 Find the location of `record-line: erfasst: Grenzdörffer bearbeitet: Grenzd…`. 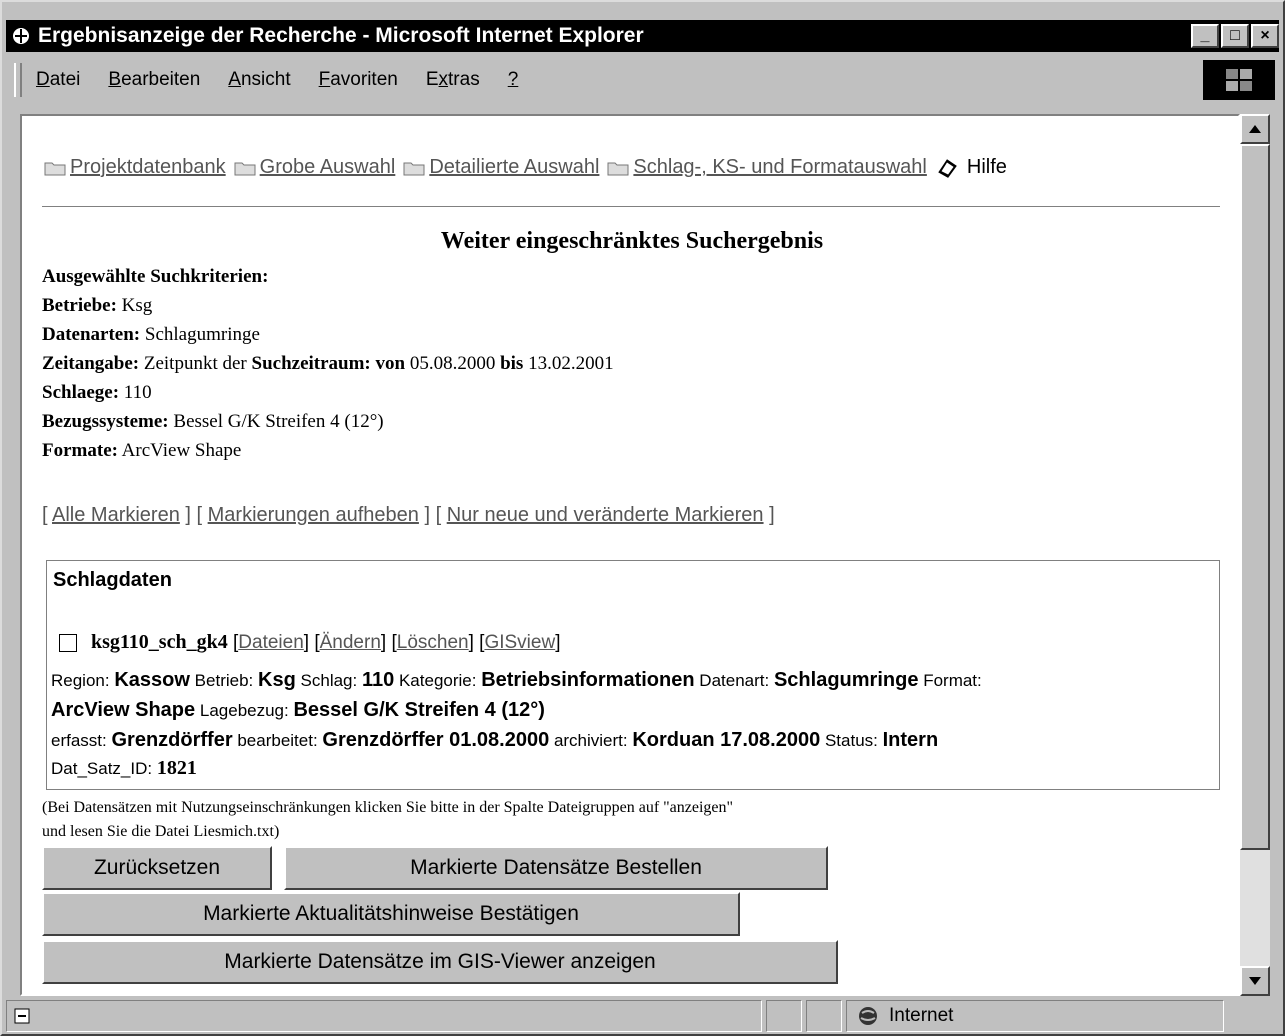

record-line: erfasst: Grenzdörffer bearbeitet: Grenzd… is located at coordinates (494, 740).